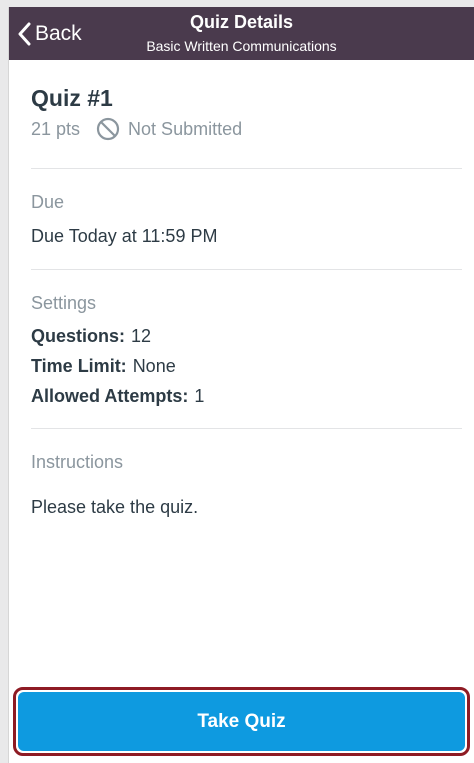 The image size is (474, 763). What do you see at coordinates (141, 336) in the screenshot?
I see `setting-value: 12` at bounding box center [141, 336].